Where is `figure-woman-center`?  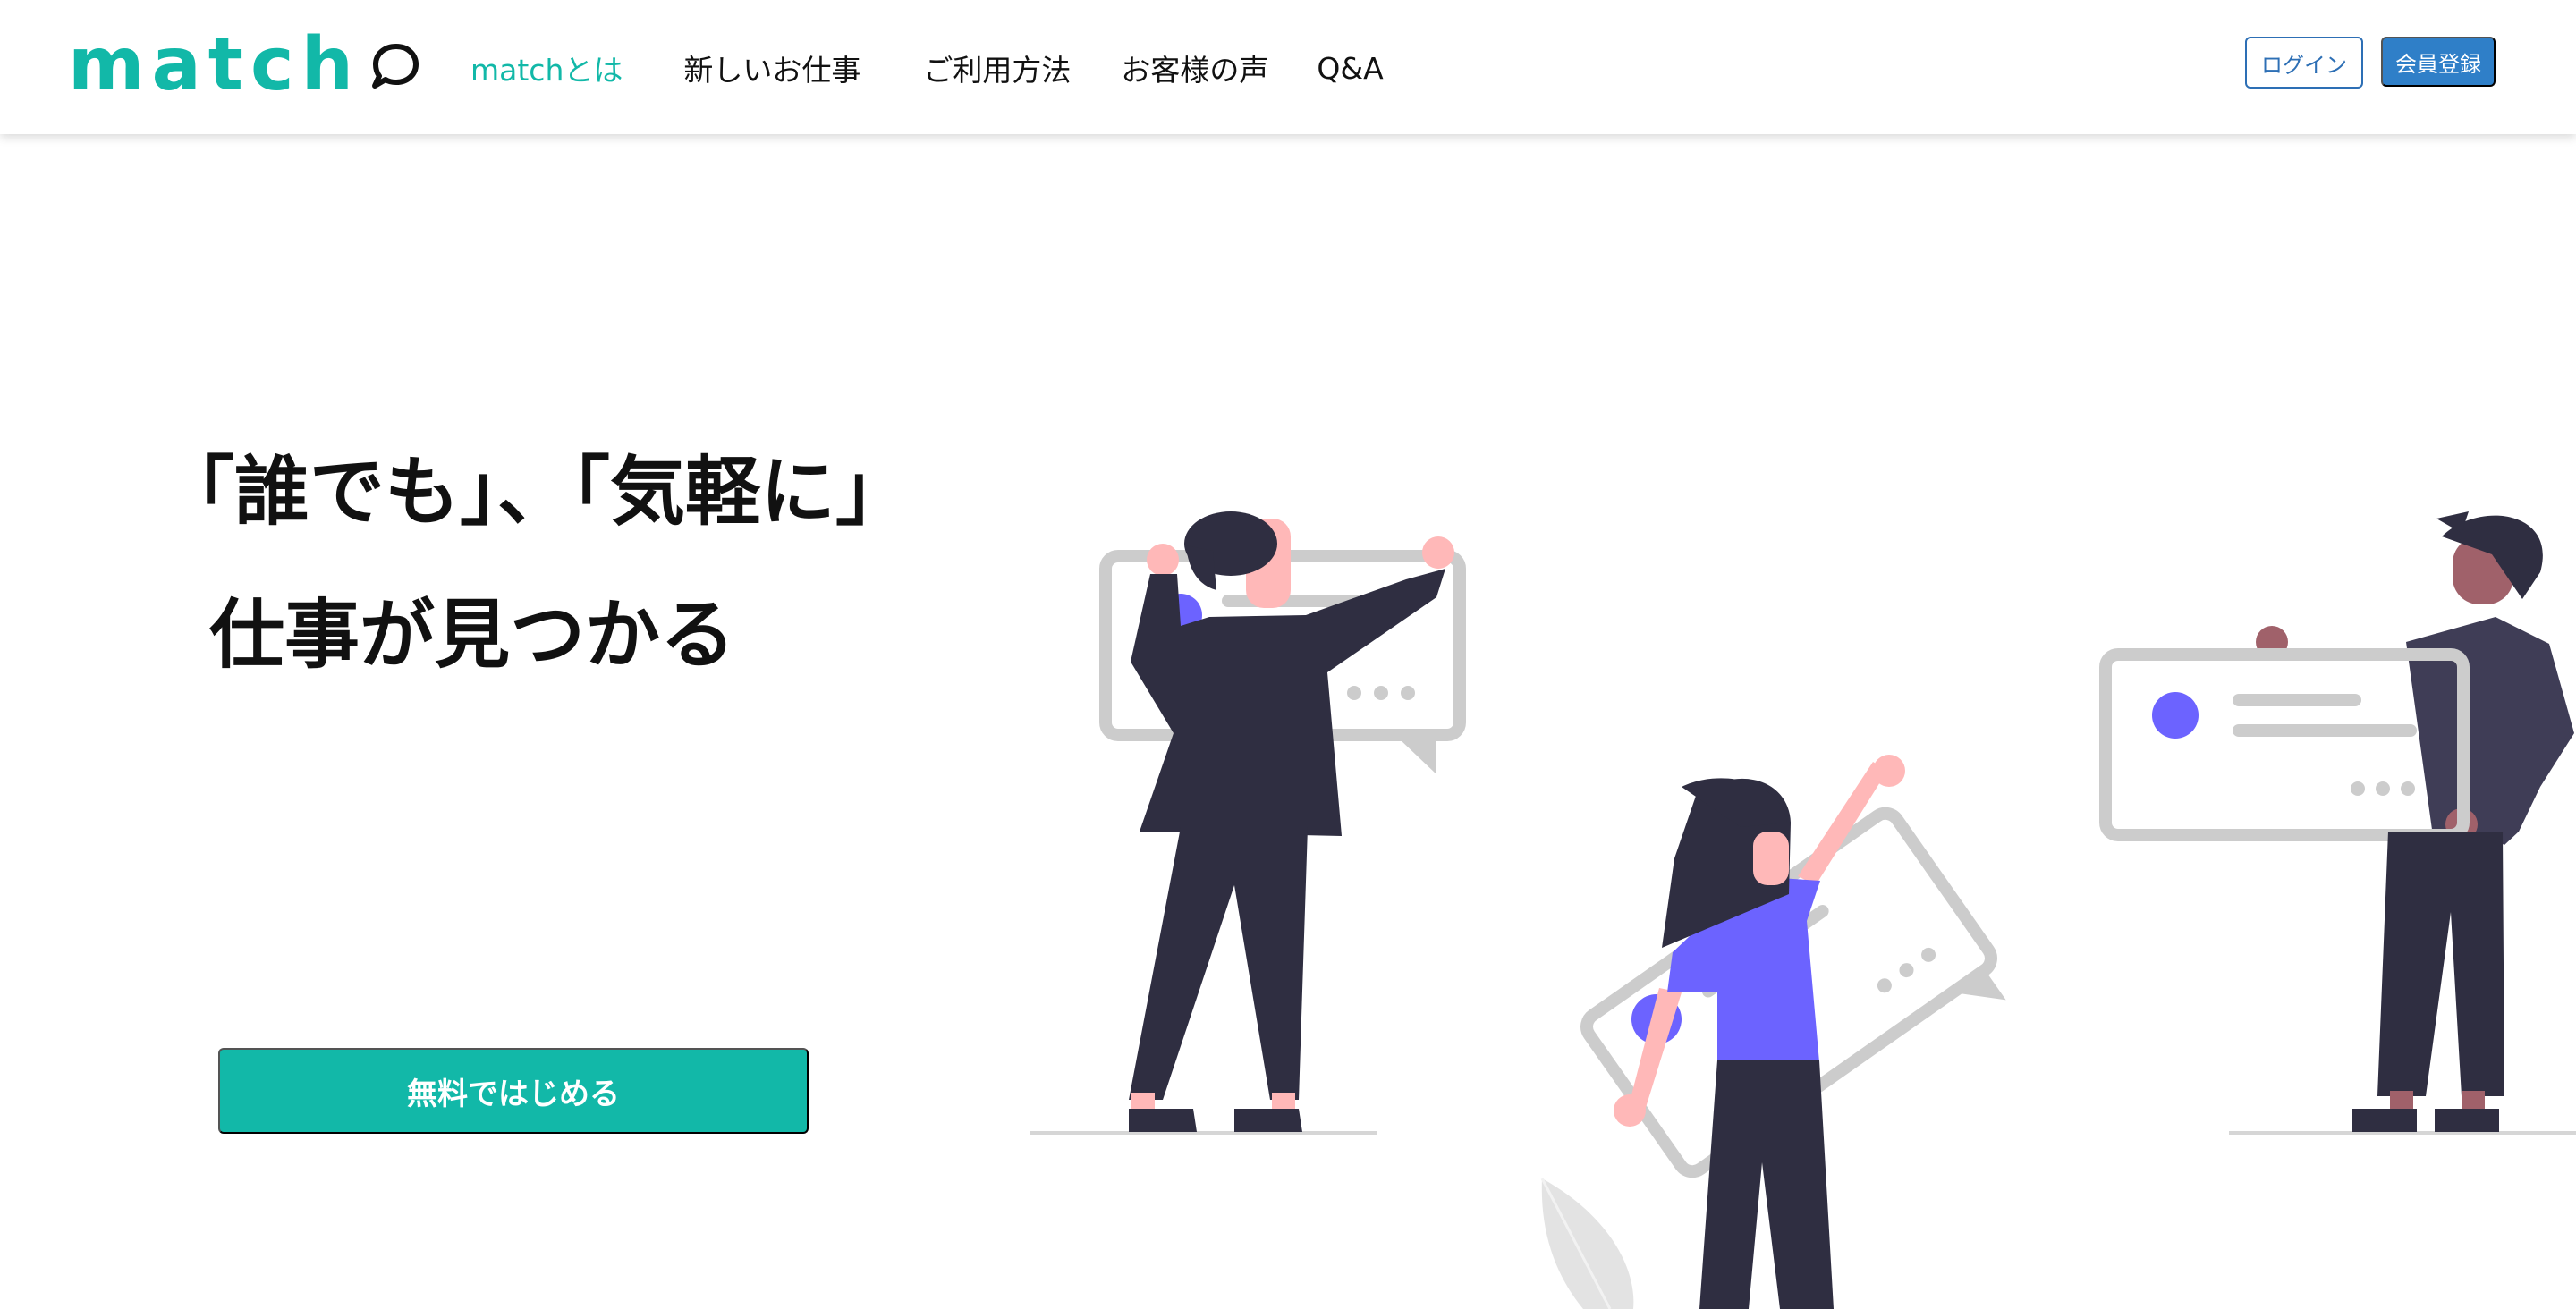 figure-woman-center is located at coordinates (1773, 1032).